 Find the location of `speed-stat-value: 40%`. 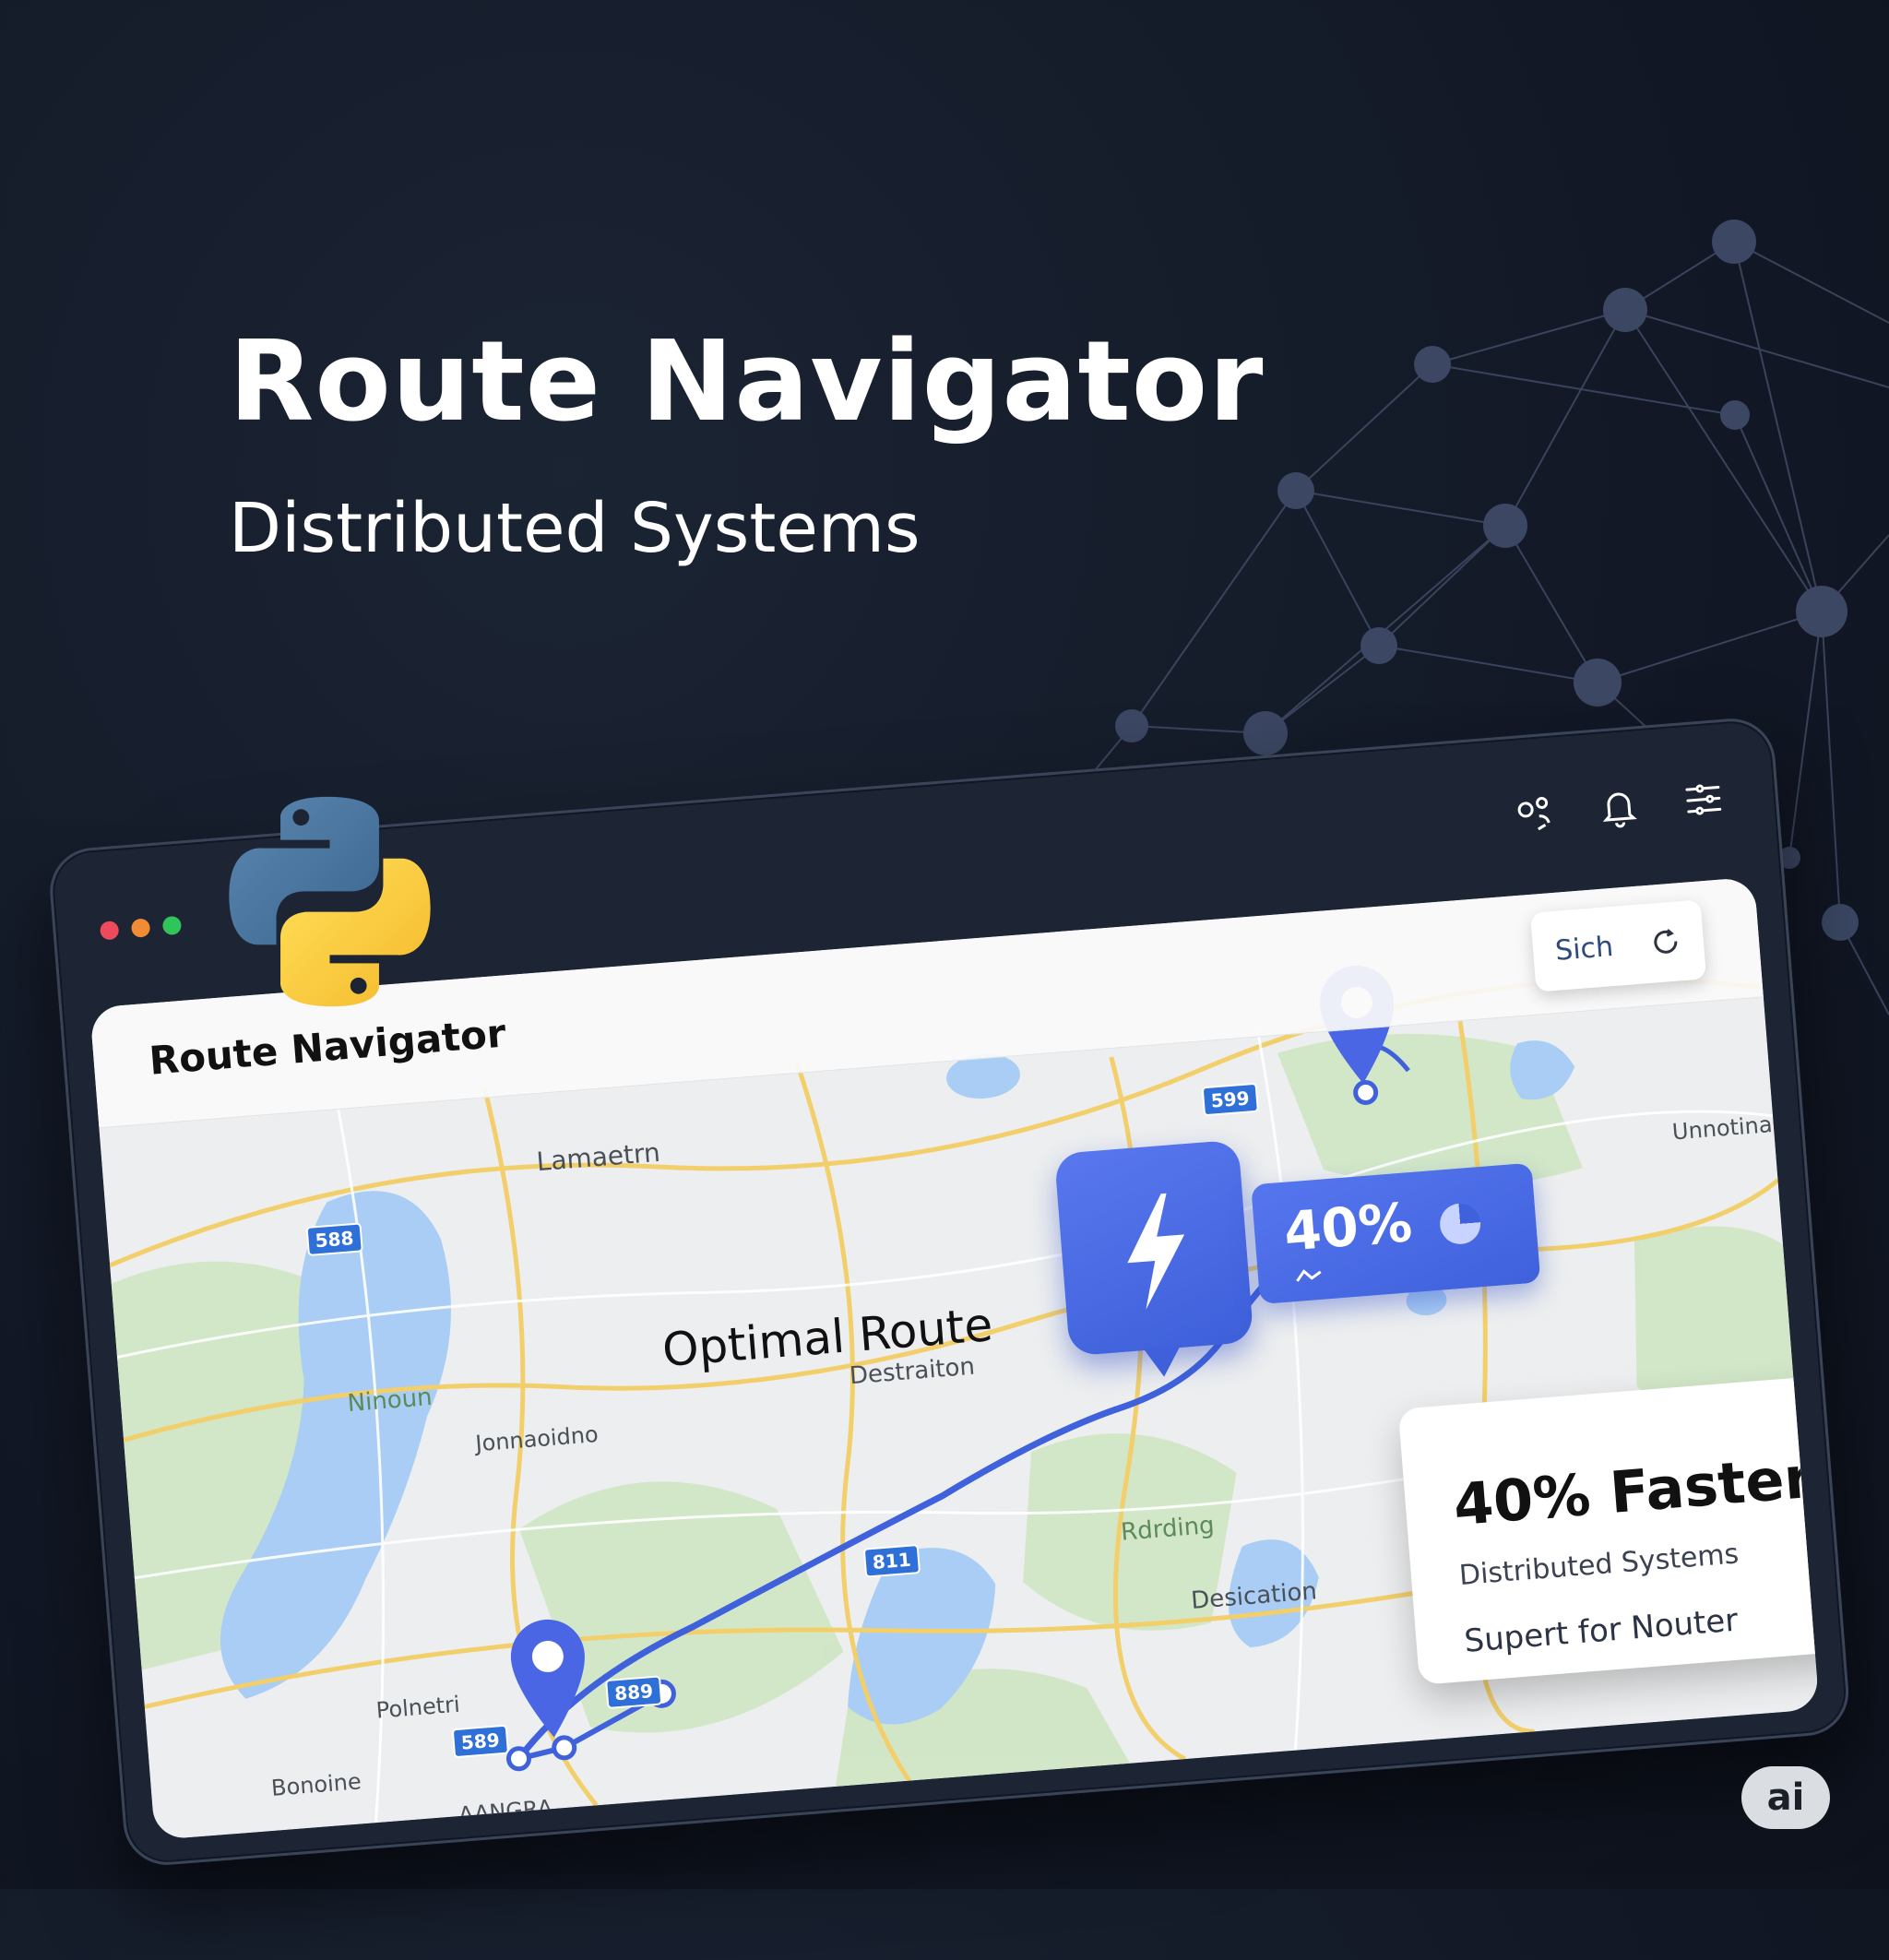

speed-stat-value: 40% is located at coordinates (1348, 1227).